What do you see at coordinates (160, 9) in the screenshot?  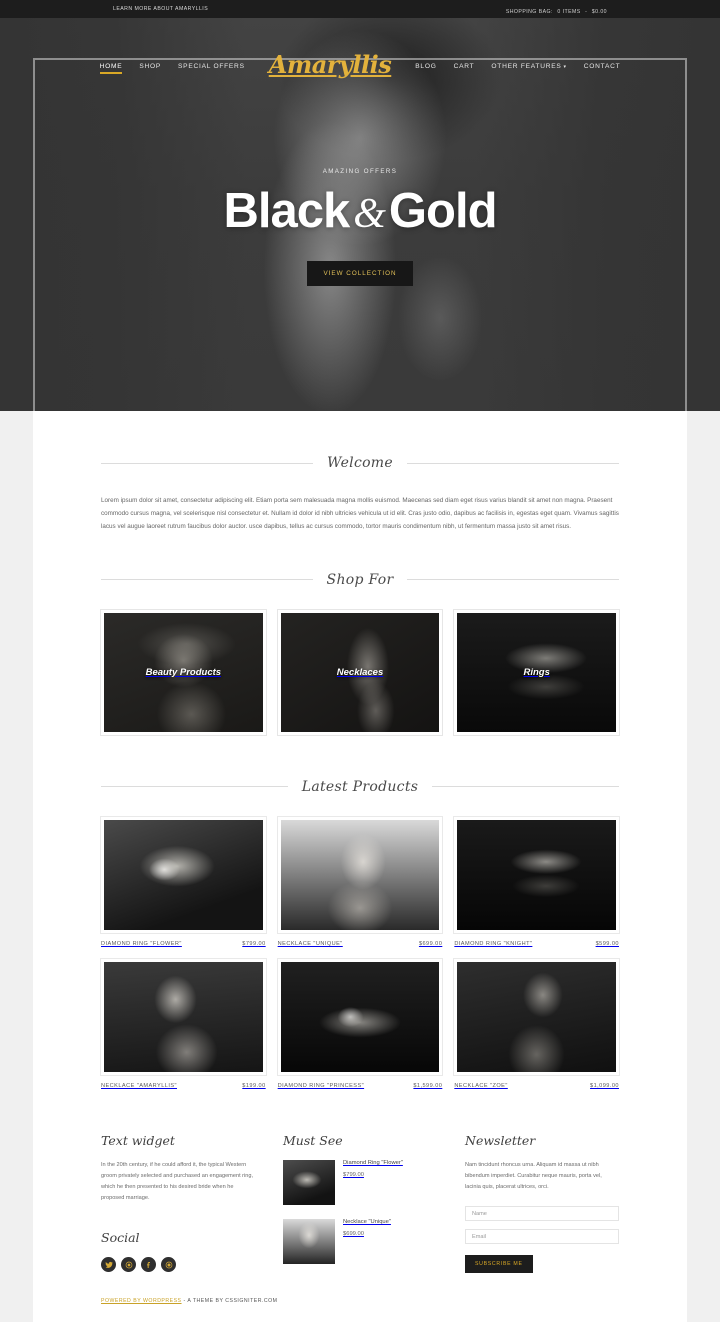 I see `learn-more-link: LEARN MORE ABOUT AMARYLLIS` at bounding box center [160, 9].